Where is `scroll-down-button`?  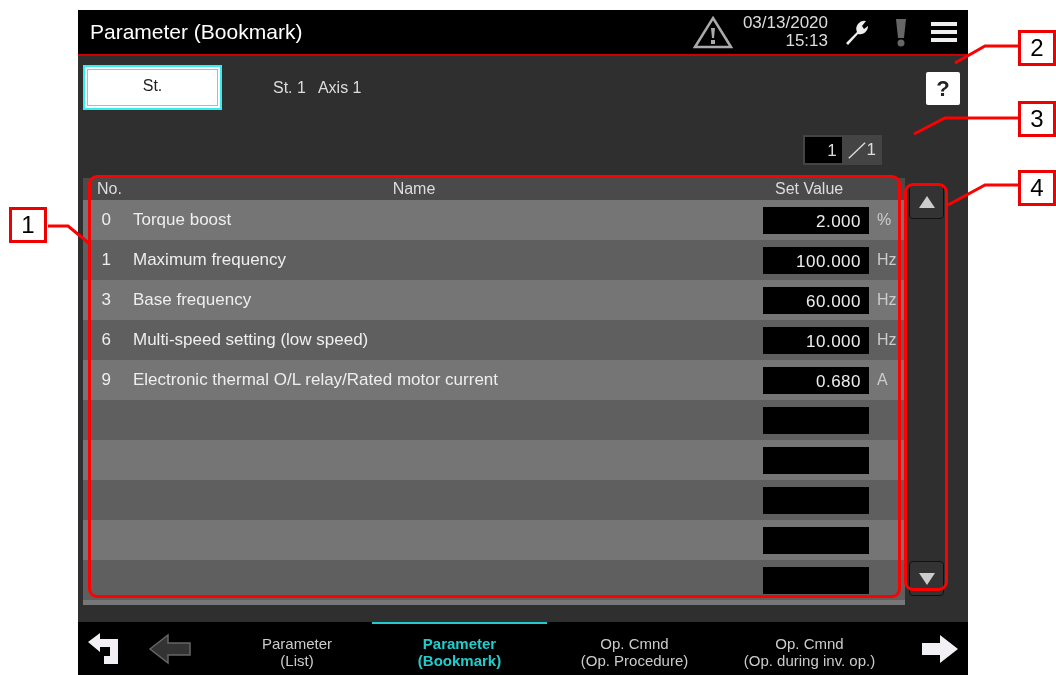 scroll-down-button is located at coordinates (926, 578).